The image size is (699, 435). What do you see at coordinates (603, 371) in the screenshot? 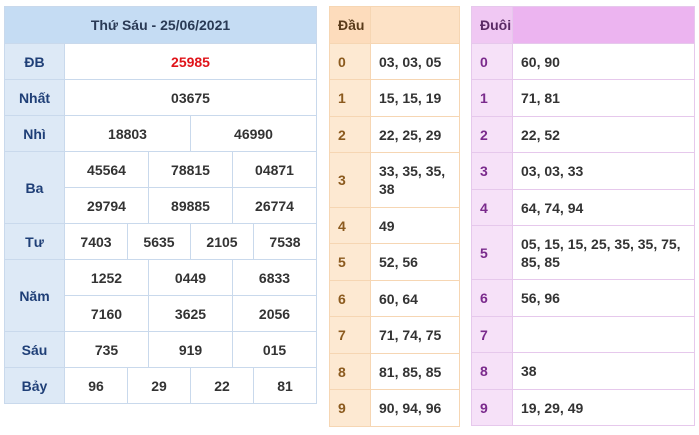
I see `tail-value: 38` at bounding box center [603, 371].